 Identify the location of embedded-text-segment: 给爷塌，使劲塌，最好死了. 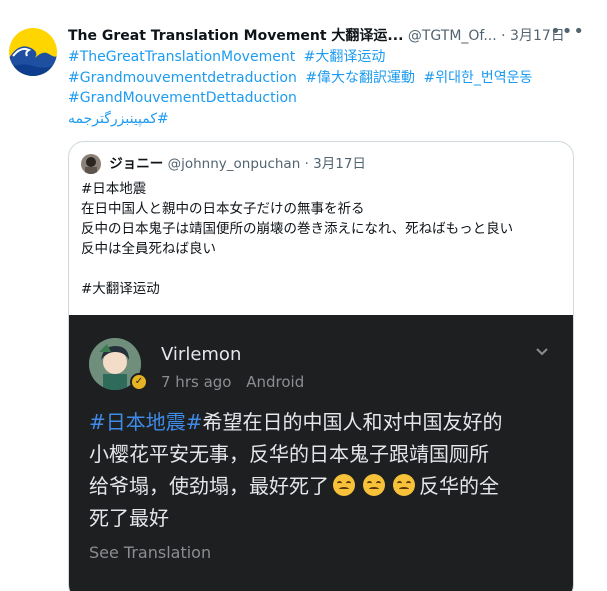
(209, 486).